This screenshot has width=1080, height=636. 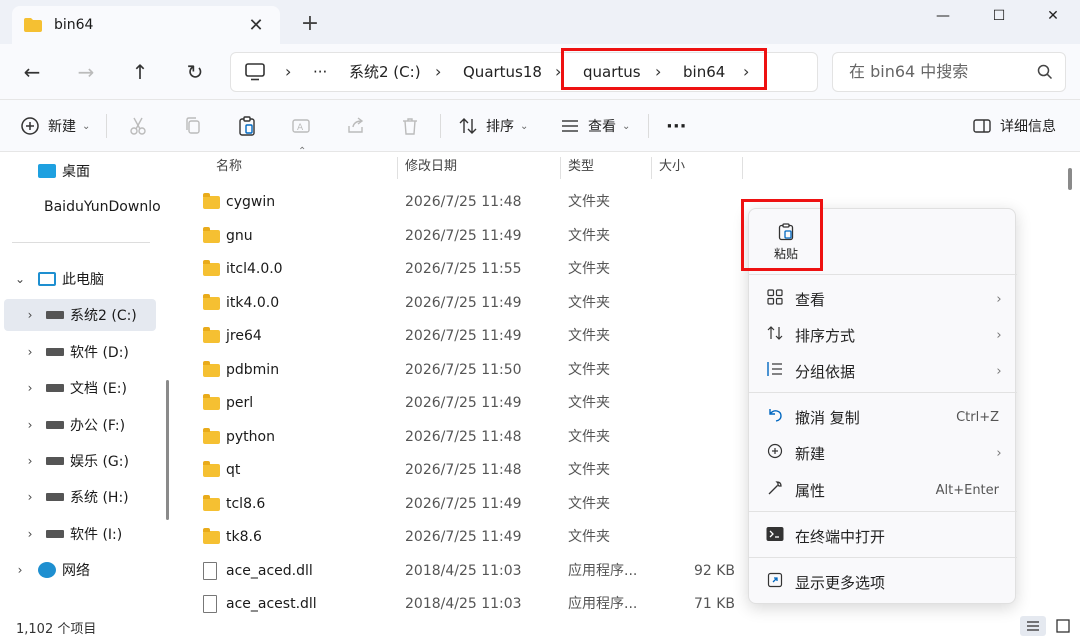 What do you see at coordinates (140, 72) in the screenshot?
I see `up-button: ↑` at bounding box center [140, 72].